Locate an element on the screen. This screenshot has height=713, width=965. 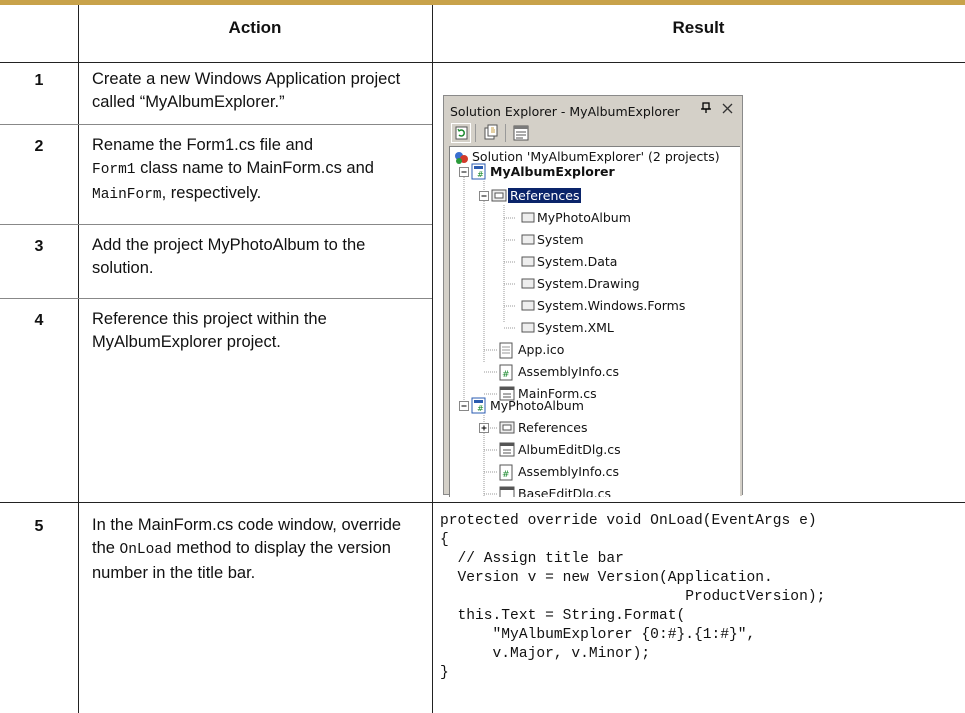
step-2-code-form1: Form1 is located at coordinates (114, 170).